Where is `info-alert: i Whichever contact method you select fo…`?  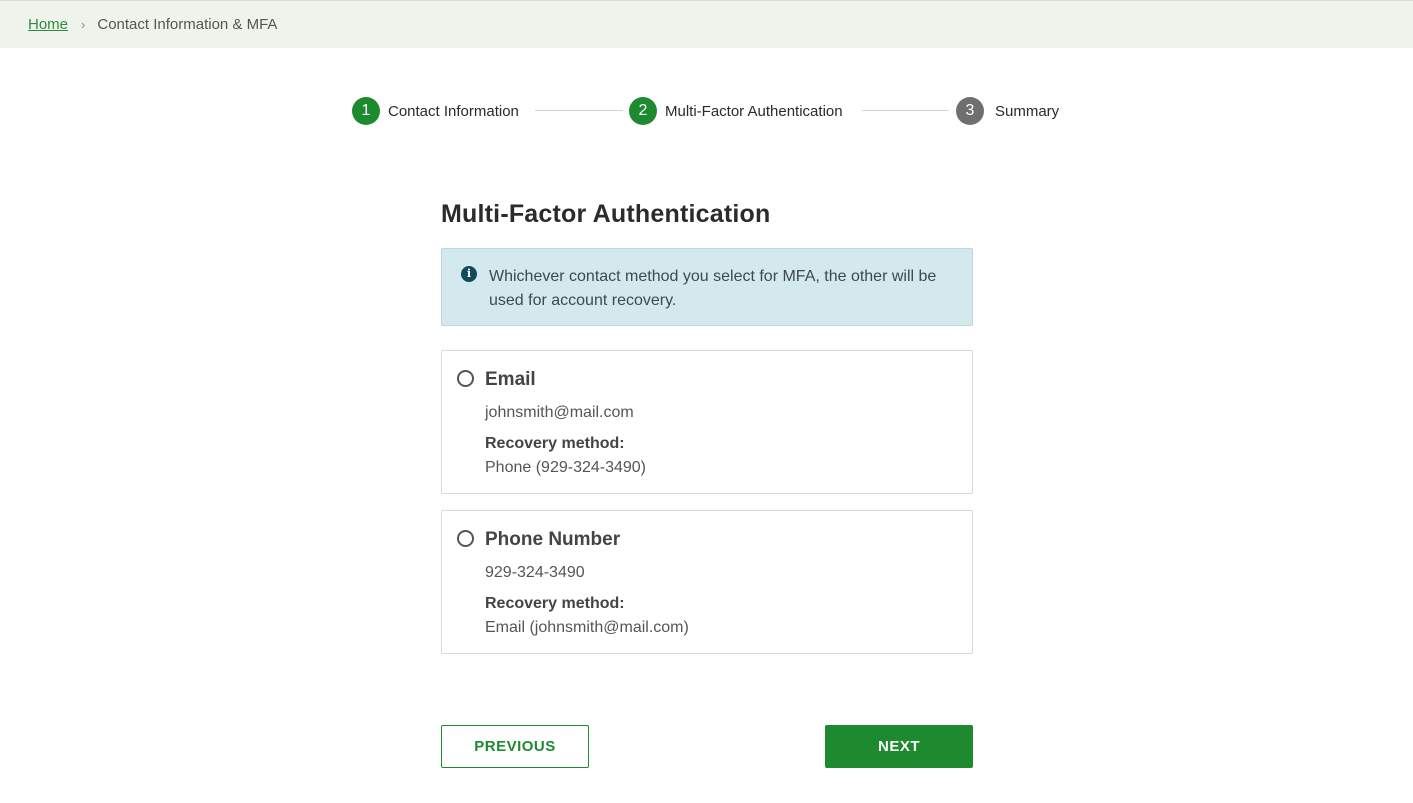 info-alert: i Whichever contact method you select fo… is located at coordinates (707, 287).